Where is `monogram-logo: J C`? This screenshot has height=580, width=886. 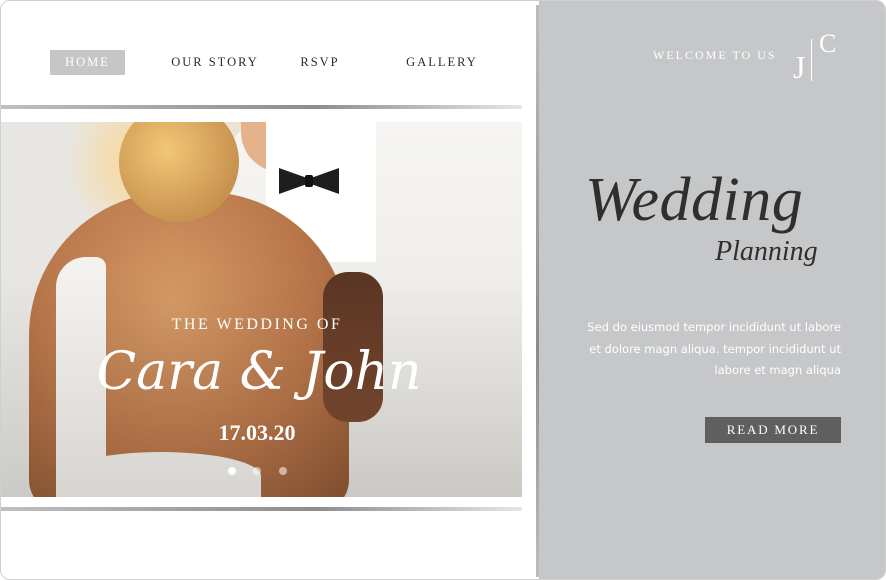
monogram-logo: J C is located at coordinates (819, 57).